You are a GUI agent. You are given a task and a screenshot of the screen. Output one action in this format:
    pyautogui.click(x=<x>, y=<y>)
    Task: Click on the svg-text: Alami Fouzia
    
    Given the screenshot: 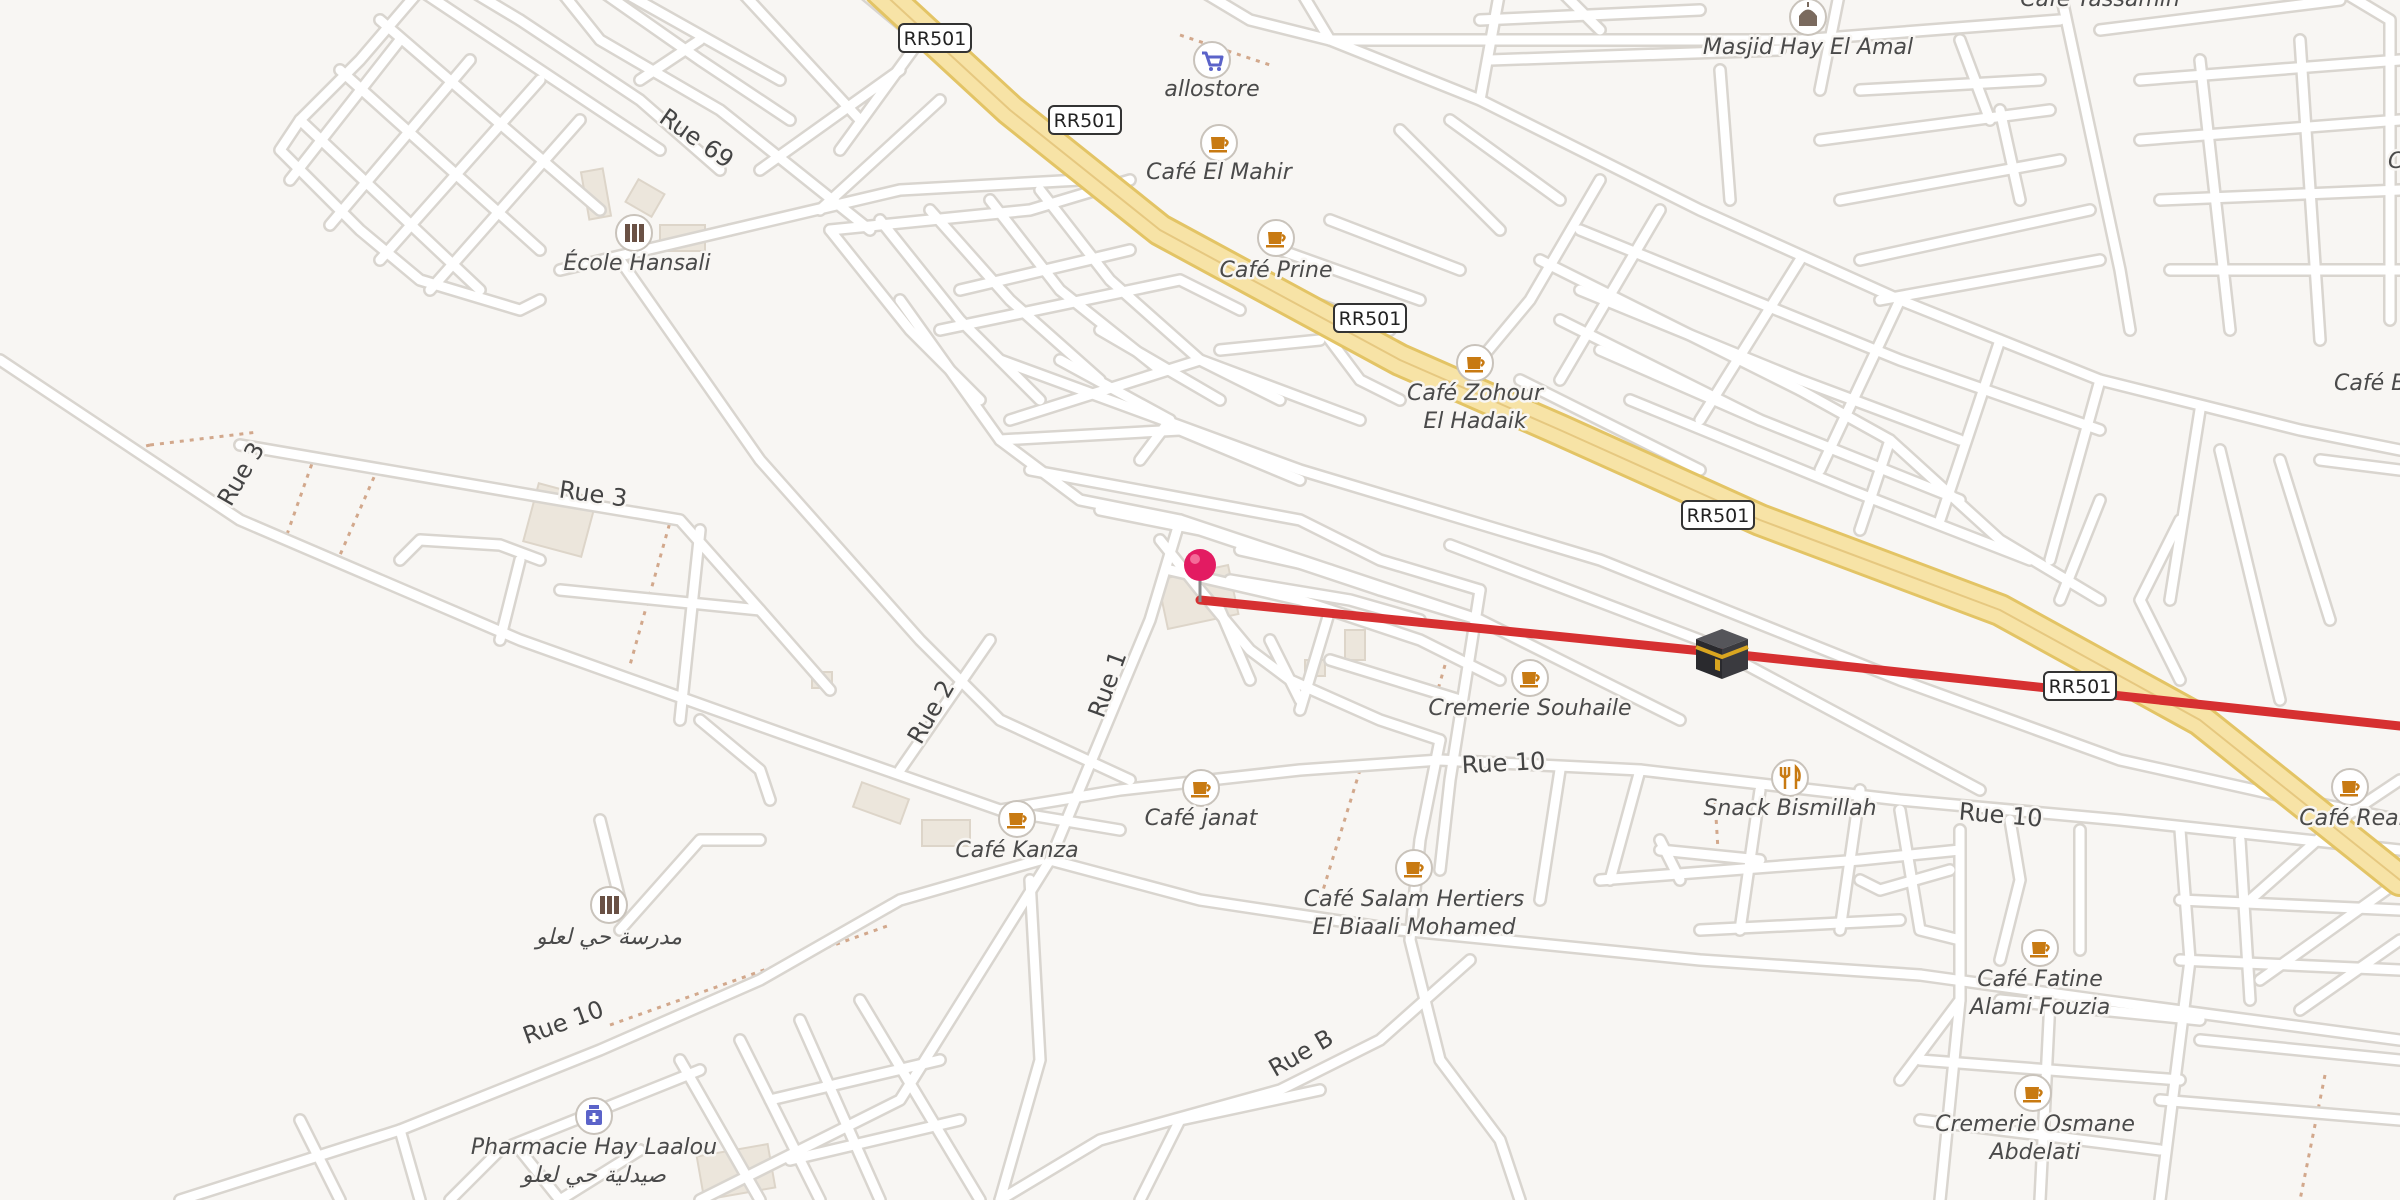 What is the action you would take?
    pyautogui.click(x=2039, y=1007)
    